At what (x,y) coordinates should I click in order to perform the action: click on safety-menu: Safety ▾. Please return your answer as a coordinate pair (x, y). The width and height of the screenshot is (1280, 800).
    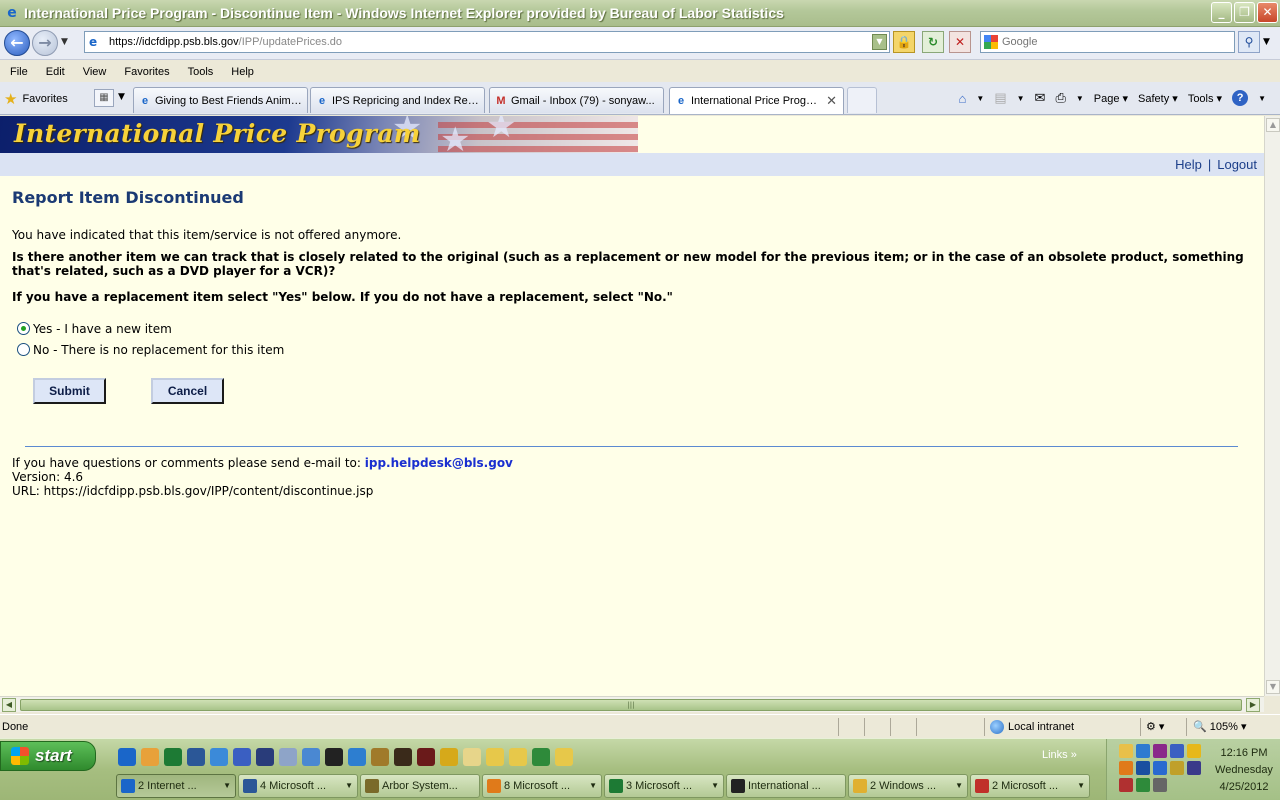
    Looking at the image, I should click on (1158, 98).